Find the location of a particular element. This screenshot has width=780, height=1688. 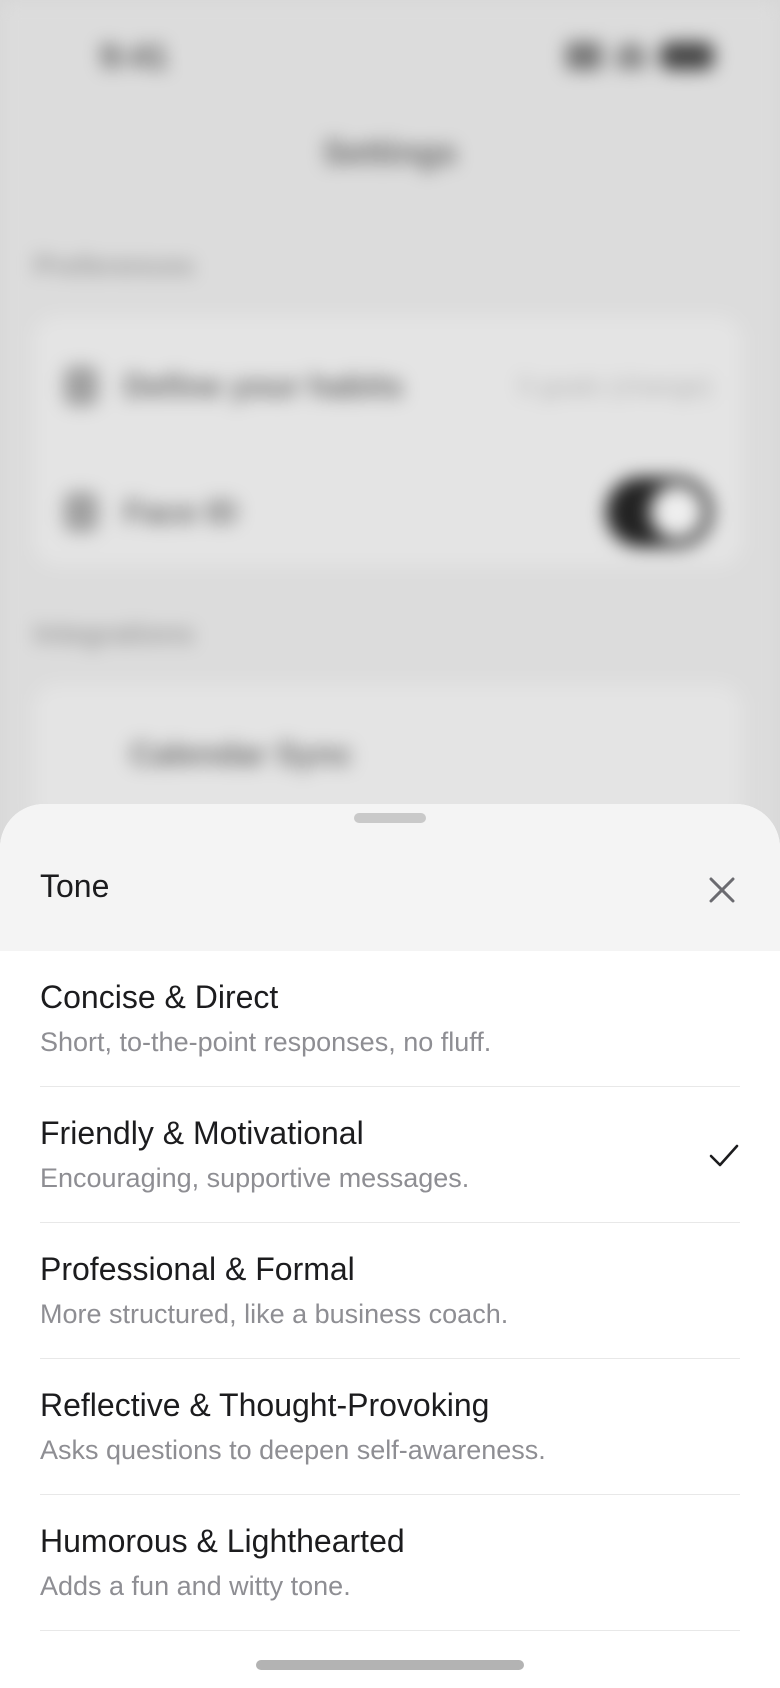

option-title: Professional & Formal is located at coordinates (197, 1269).